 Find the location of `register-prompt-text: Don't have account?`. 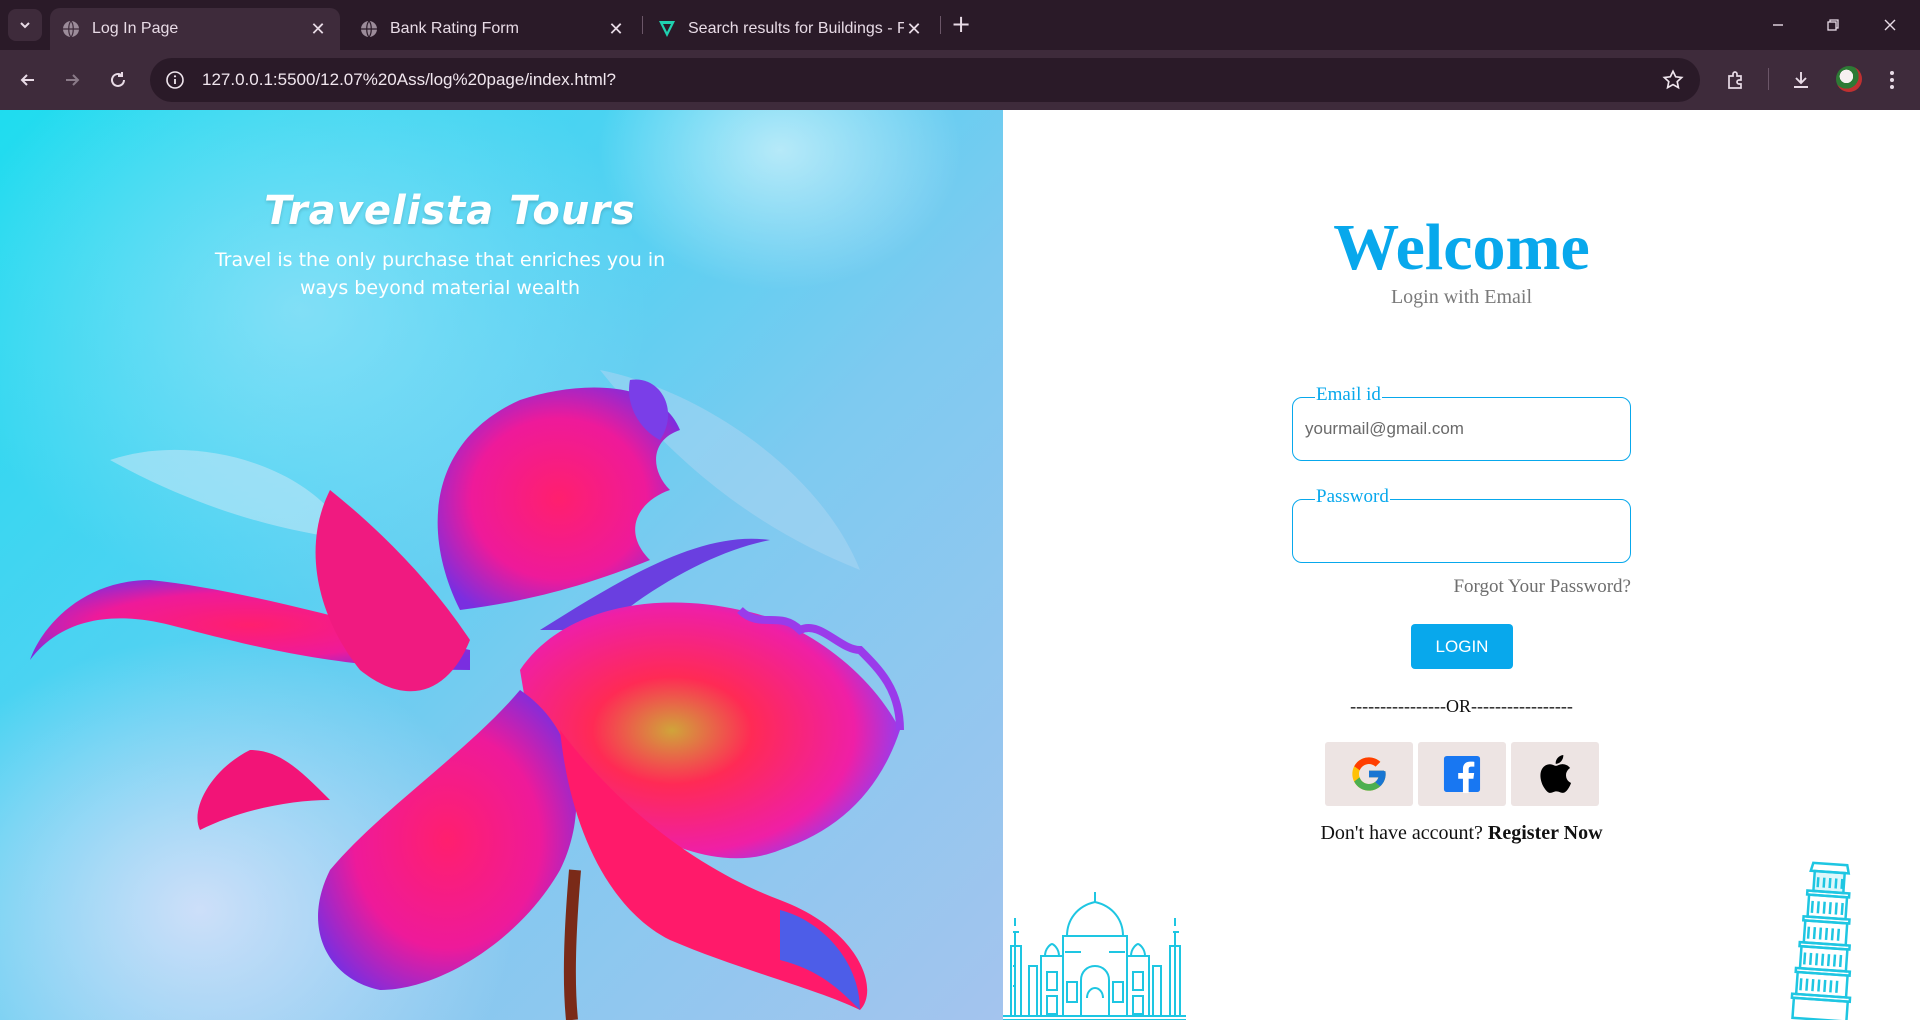

register-prompt-text: Don't have account? is located at coordinates (1401, 833).